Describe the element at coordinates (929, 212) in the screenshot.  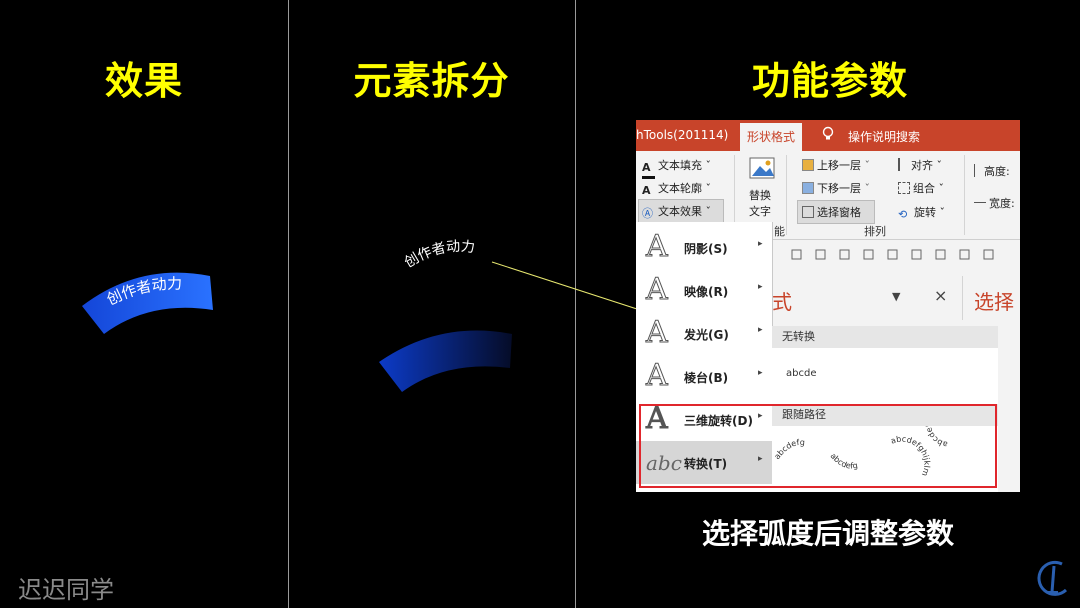
I see `rotate-label: 旋转 ˇ` at that location.